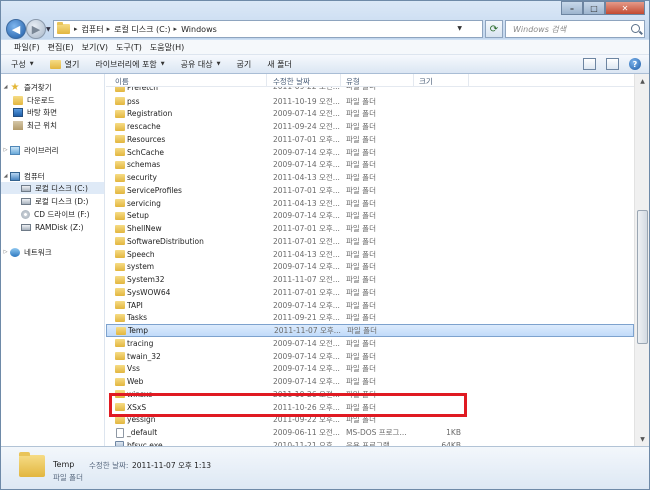 Image resolution: width=650 pixels, height=490 pixels. Describe the element at coordinates (26, 252) in the screenshot. I see `sidebar-item-network: ▷ 네트워크` at that location.